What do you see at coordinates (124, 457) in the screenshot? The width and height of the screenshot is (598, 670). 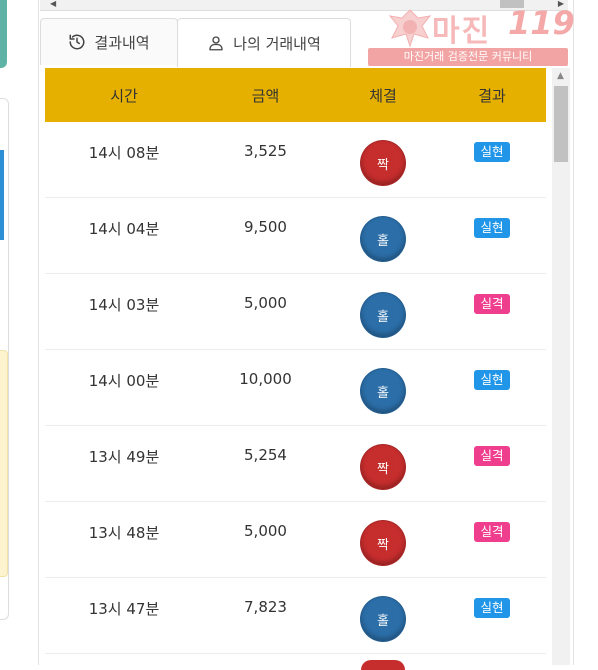 I see `row-time: 13시 49분` at bounding box center [124, 457].